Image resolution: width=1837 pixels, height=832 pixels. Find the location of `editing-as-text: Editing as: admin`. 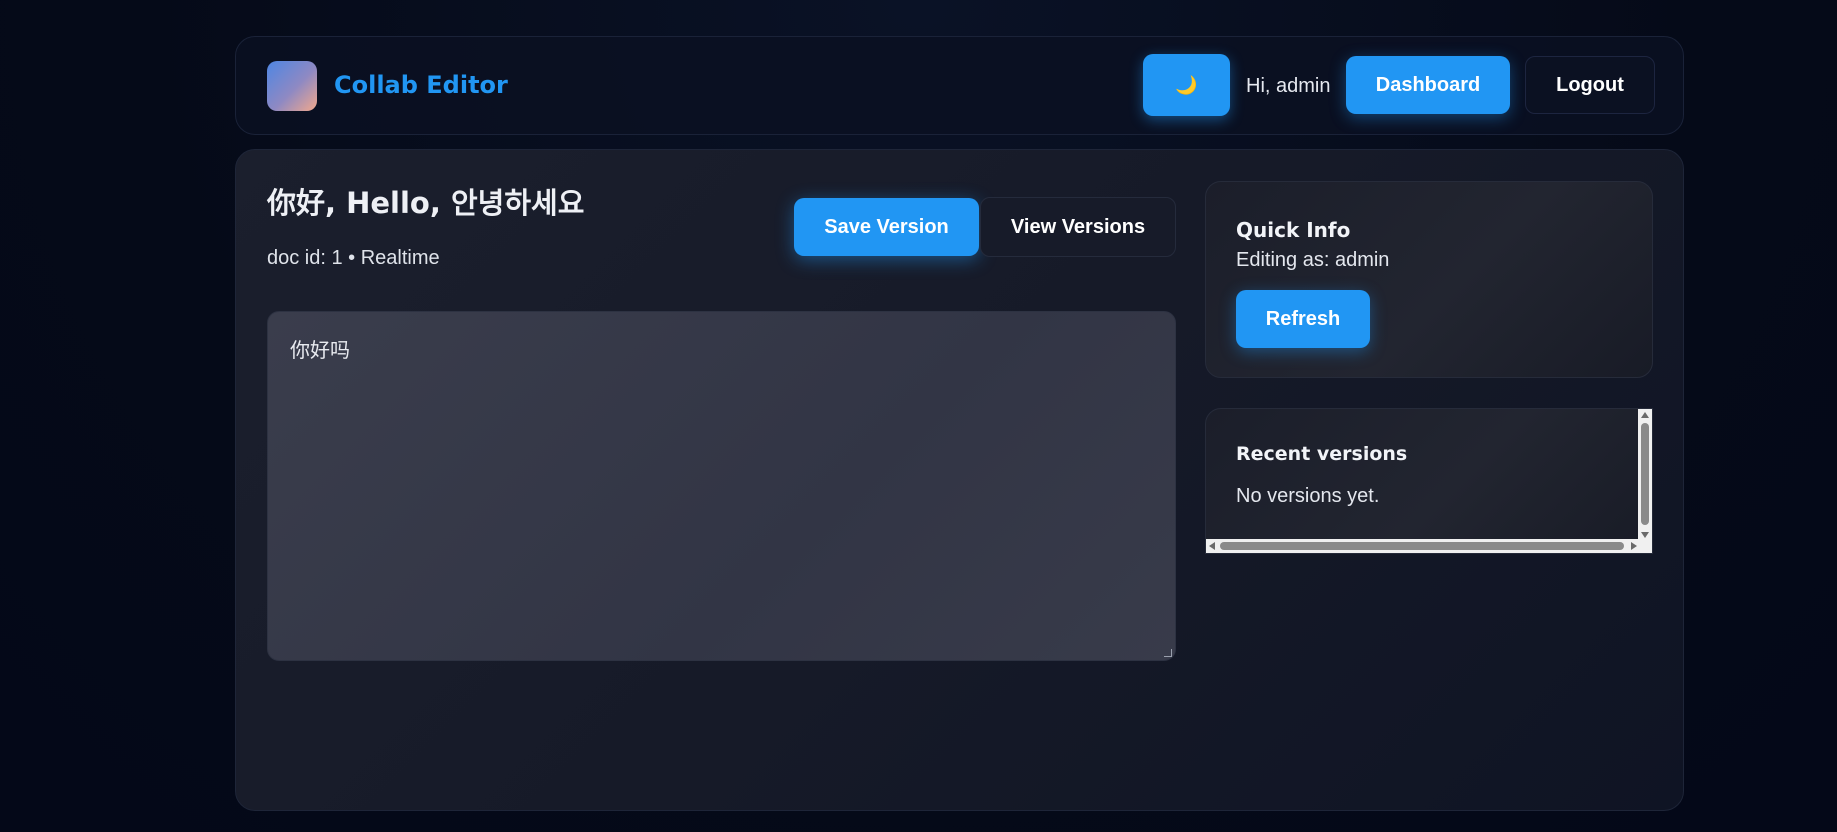

editing-as-text: Editing as: admin is located at coordinates (1313, 260).